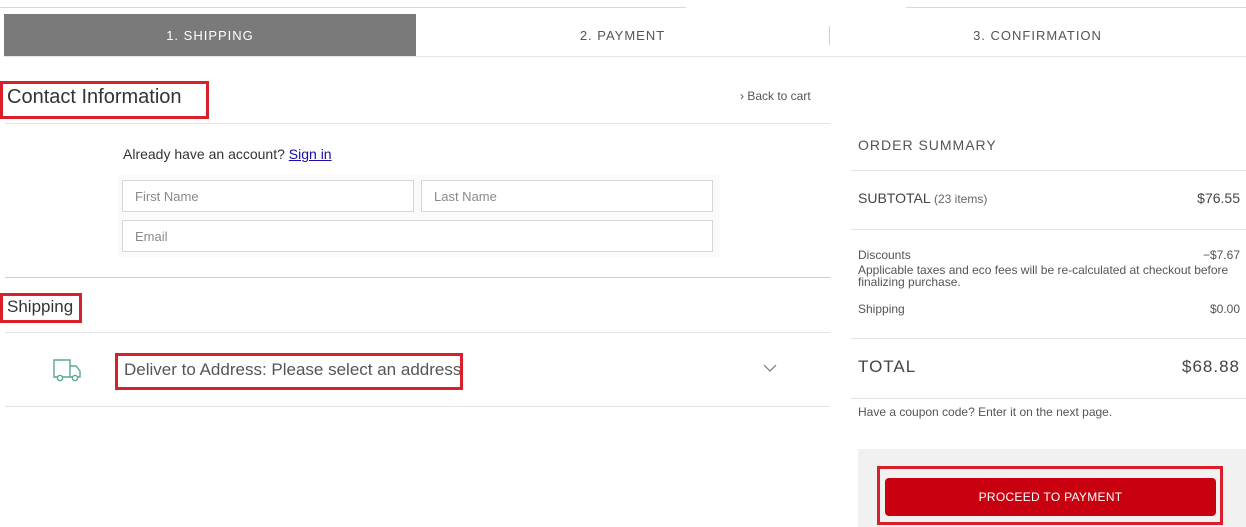  What do you see at coordinates (567, 196) in the screenshot?
I see `last-name-input` at bounding box center [567, 196].